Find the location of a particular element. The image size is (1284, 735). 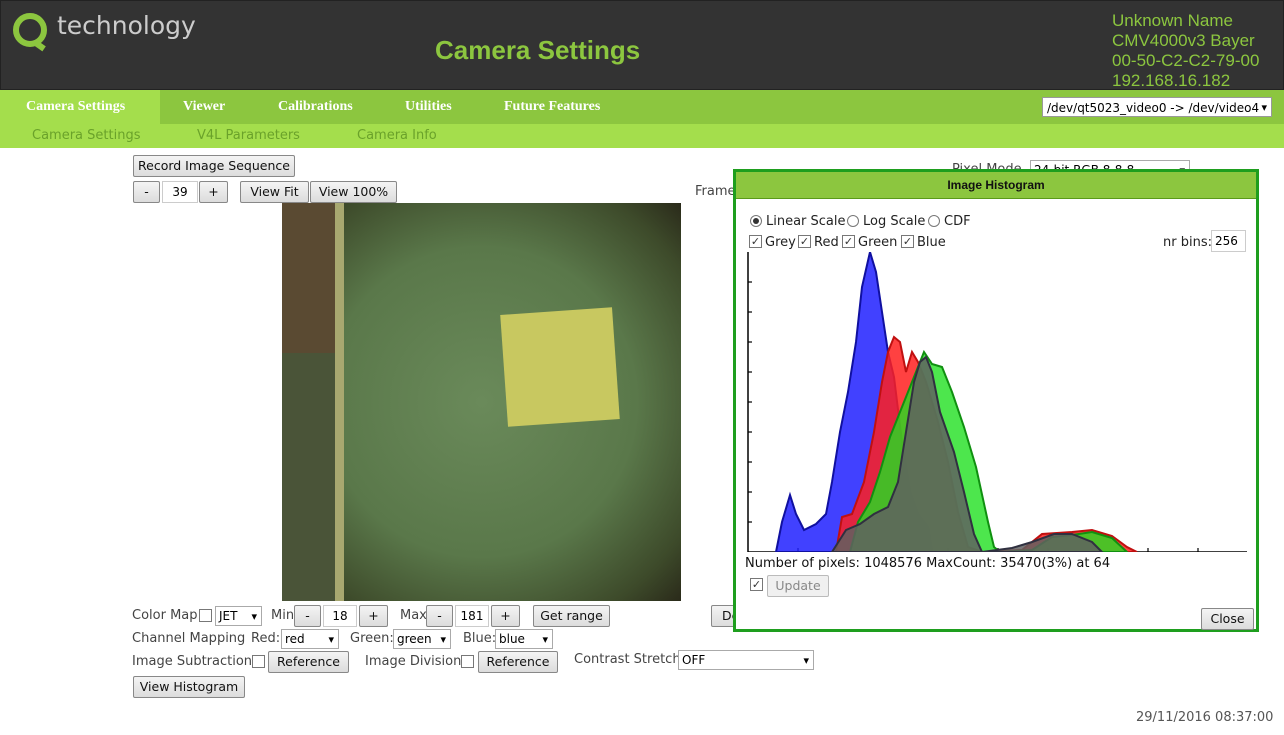

close-button: Close is located at coordinates (1227, 619).